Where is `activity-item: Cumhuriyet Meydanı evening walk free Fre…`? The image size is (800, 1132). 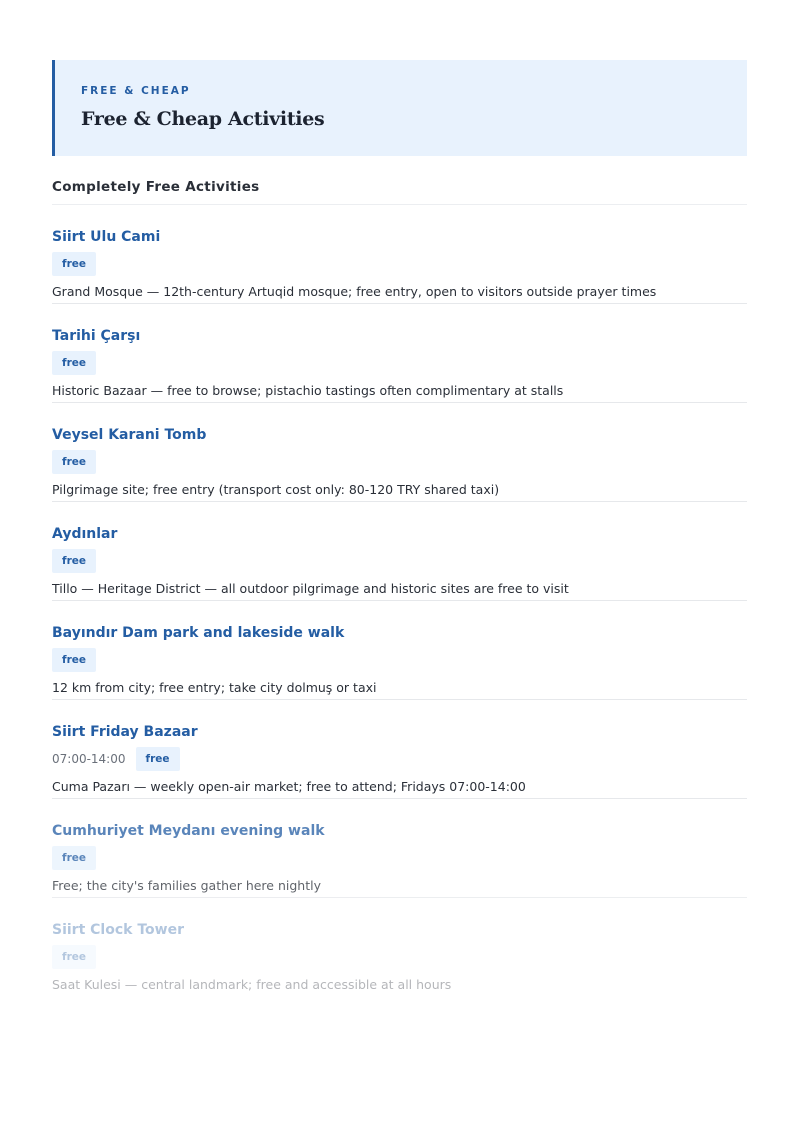 activity-item: Cumhuriyet Meydanı evening walk free Fre… is located at coordinates (399, 848).